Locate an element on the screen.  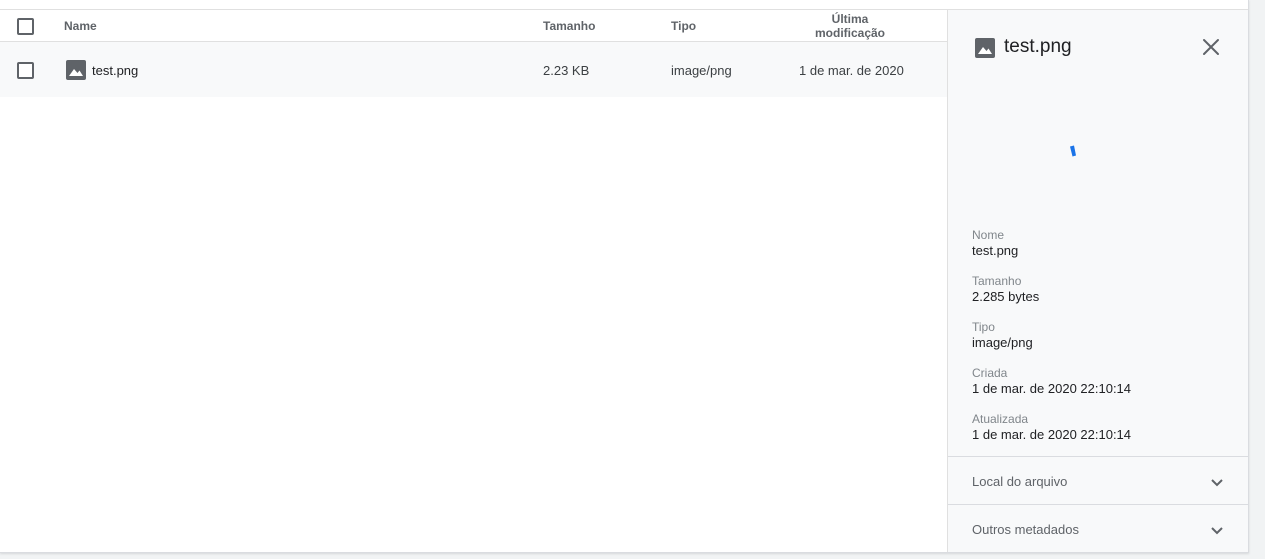
file-list-header: Name Tamanho Tipo Última modificação is located at coordinates (473, 26).